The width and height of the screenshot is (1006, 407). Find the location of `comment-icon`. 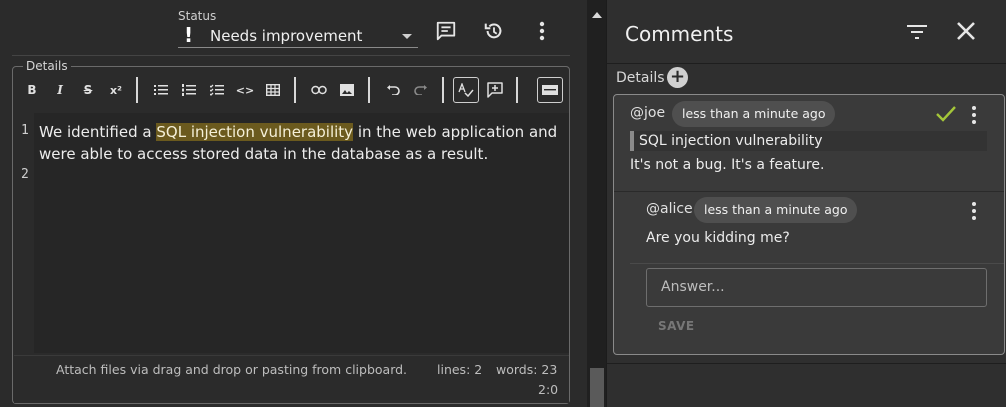

comment-icon is located at coordinates (446, 31).